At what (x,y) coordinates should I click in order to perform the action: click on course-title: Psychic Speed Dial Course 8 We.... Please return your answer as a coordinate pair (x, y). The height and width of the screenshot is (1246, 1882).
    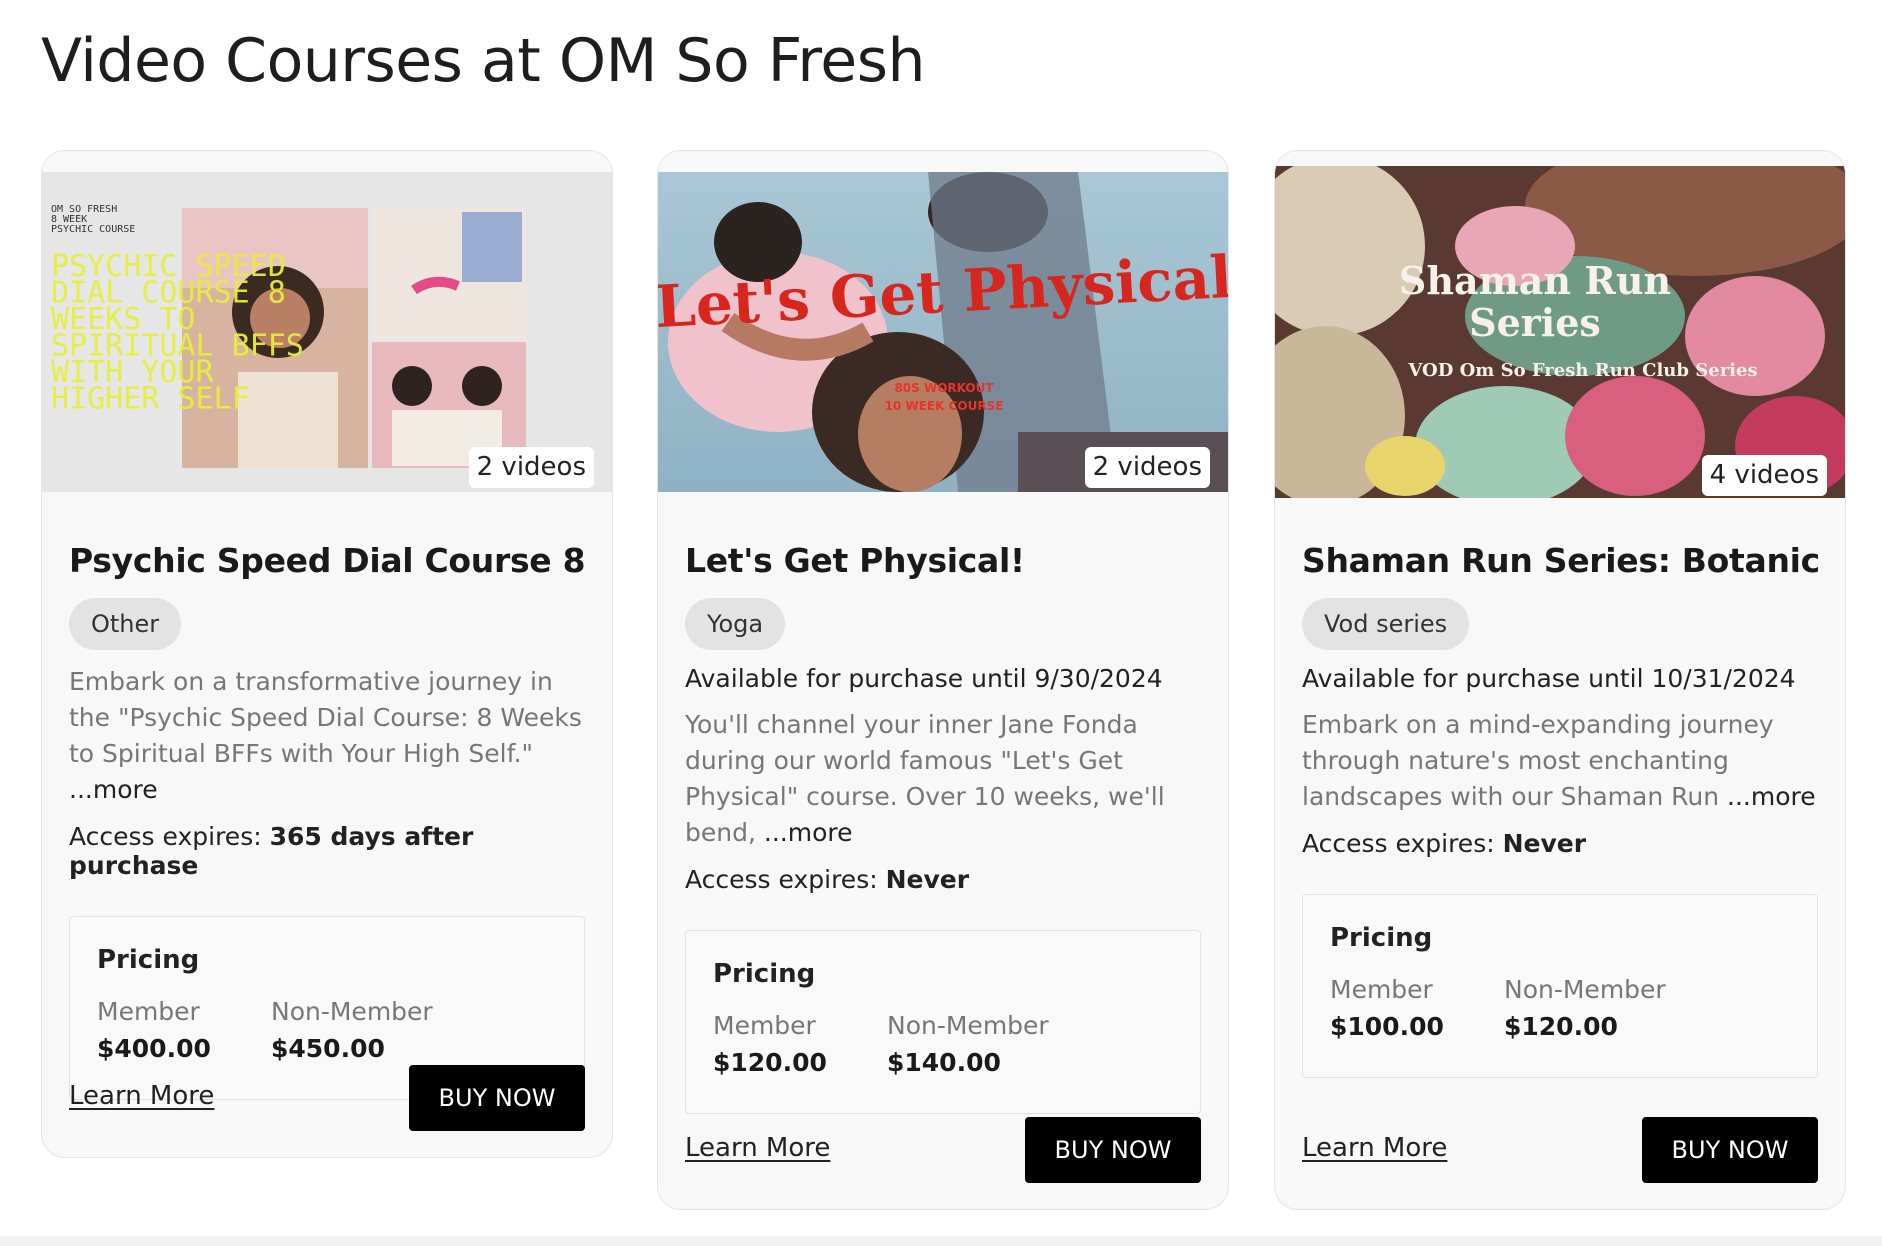
    Looking at the image, I should click on (327, 560).